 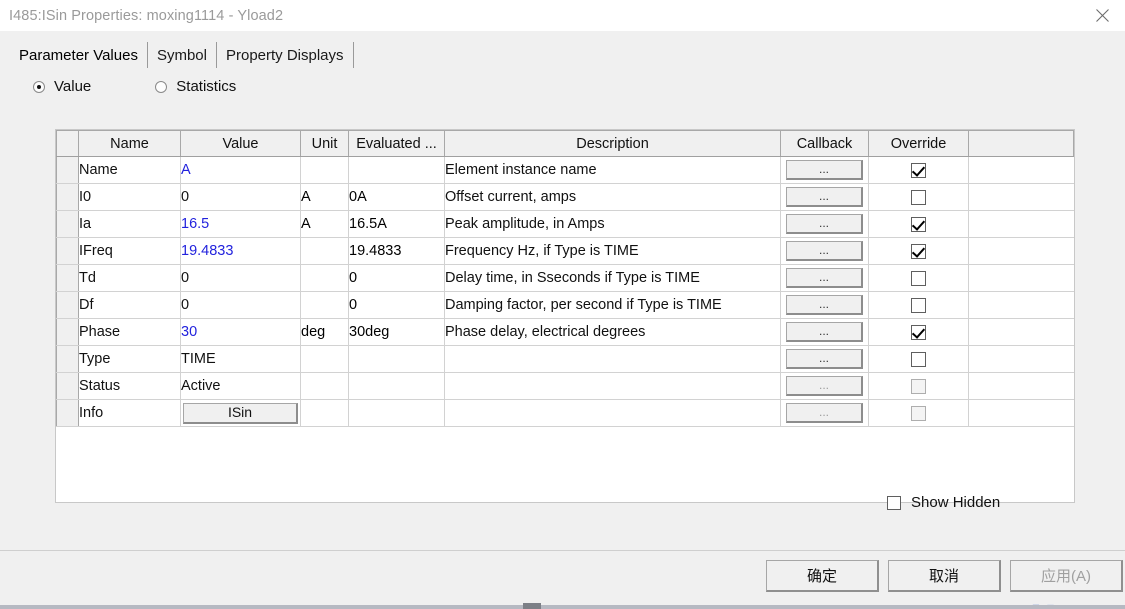 I want to click on cell-name: Info, so click(x=129, y=413).